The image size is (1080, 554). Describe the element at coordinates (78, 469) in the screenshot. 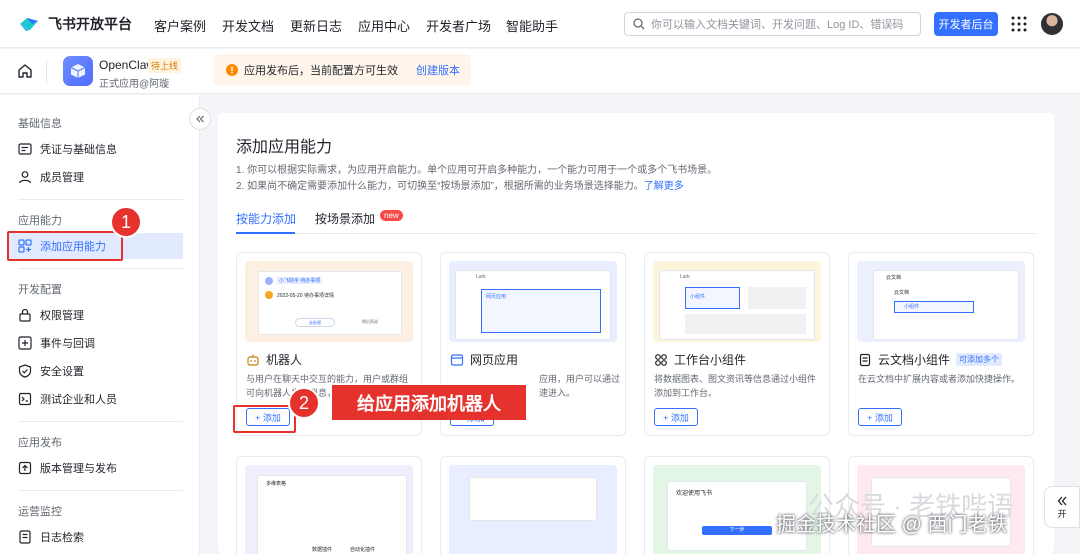

I see `sidebar-item-label: 版本管理与发布` at that location.